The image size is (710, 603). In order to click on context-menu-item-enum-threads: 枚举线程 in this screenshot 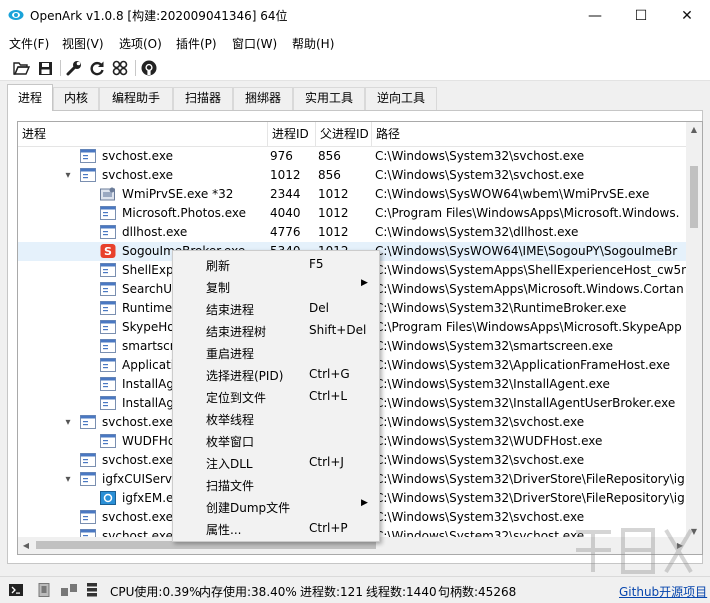, I will do `click(276, 418)`.